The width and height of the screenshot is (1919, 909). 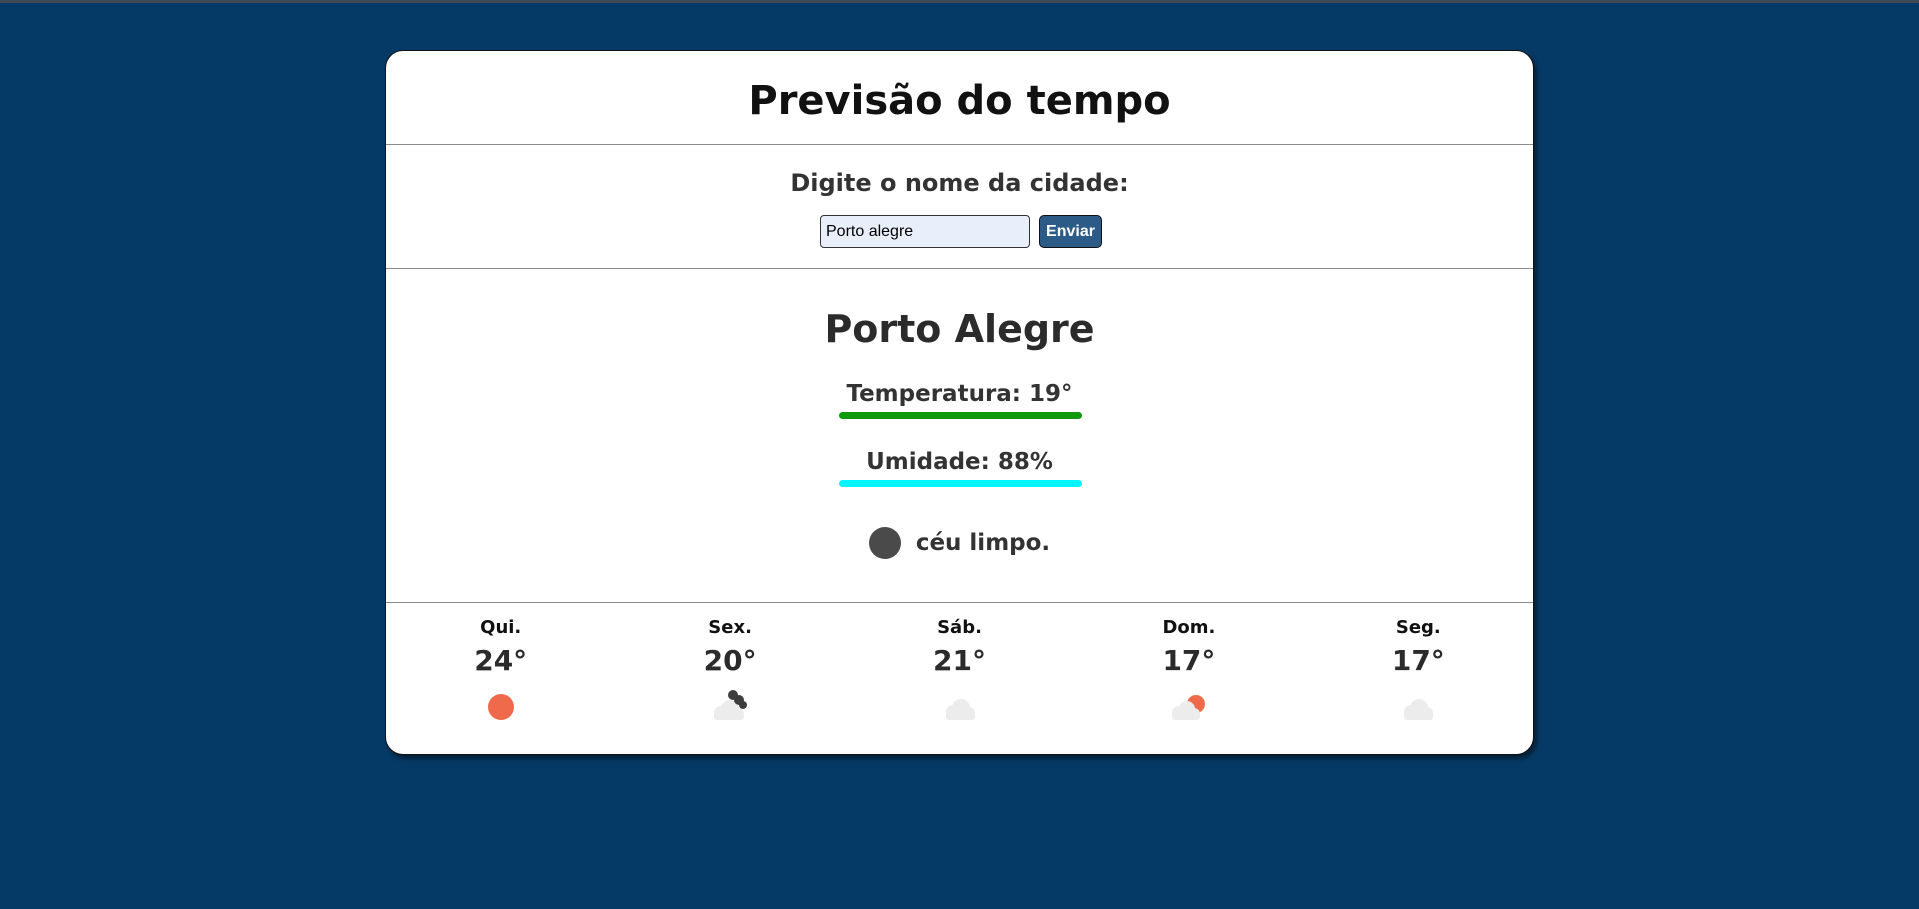 I want to click on forecast-day: Sáb. 21°, so click(x=959, y=678).